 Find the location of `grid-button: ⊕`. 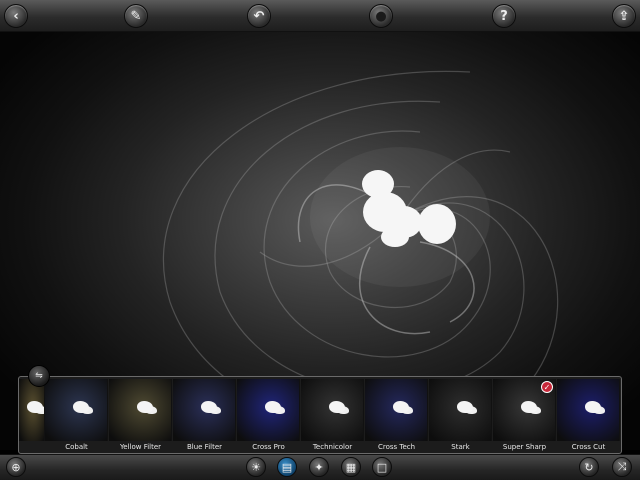

grid-button: ⊕ is located at coordinates (16, 467).